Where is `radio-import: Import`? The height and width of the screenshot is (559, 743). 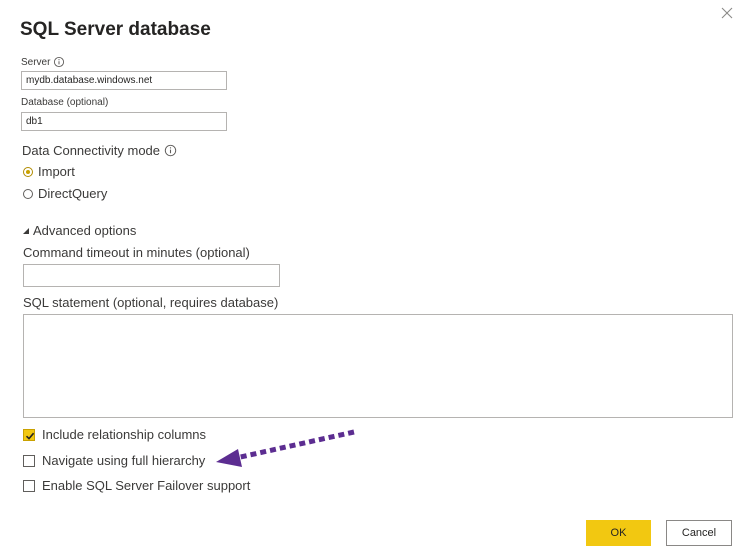
radio-import: Import is located at coordinates (49, 171).